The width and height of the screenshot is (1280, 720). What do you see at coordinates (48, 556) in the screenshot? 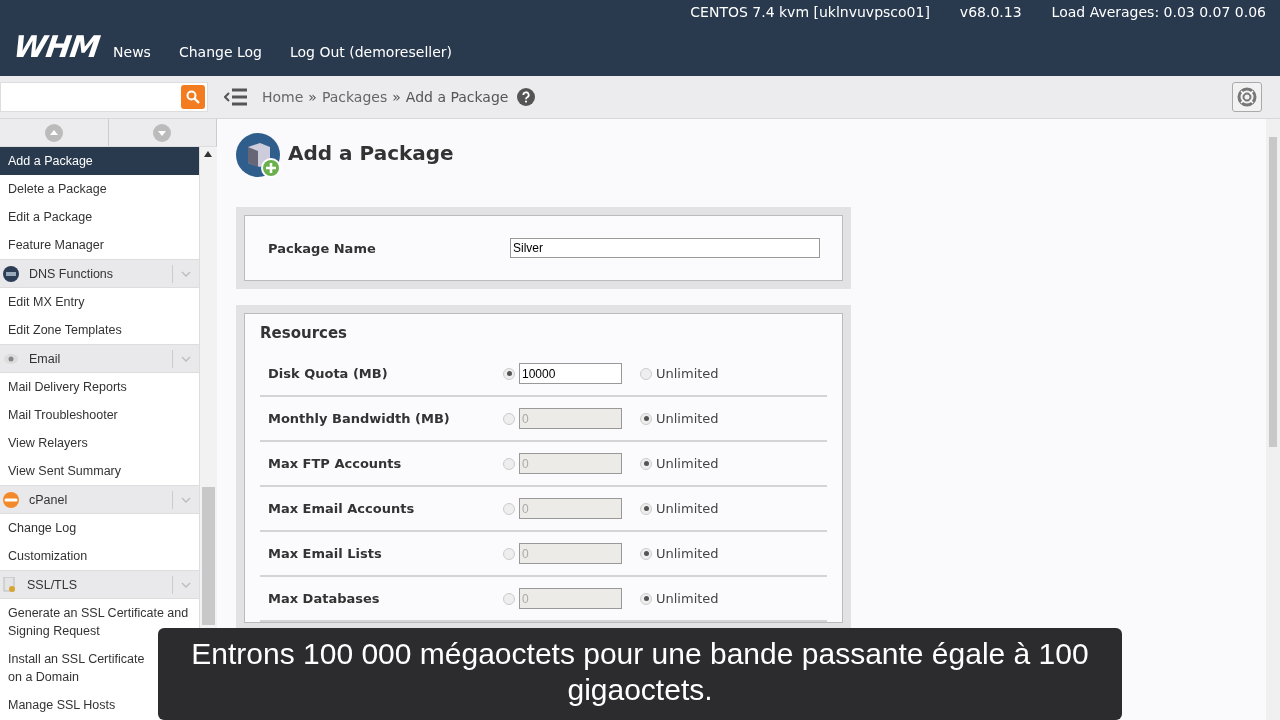
I see `sidebar-item: Customization` at bounding box center [48, 556].